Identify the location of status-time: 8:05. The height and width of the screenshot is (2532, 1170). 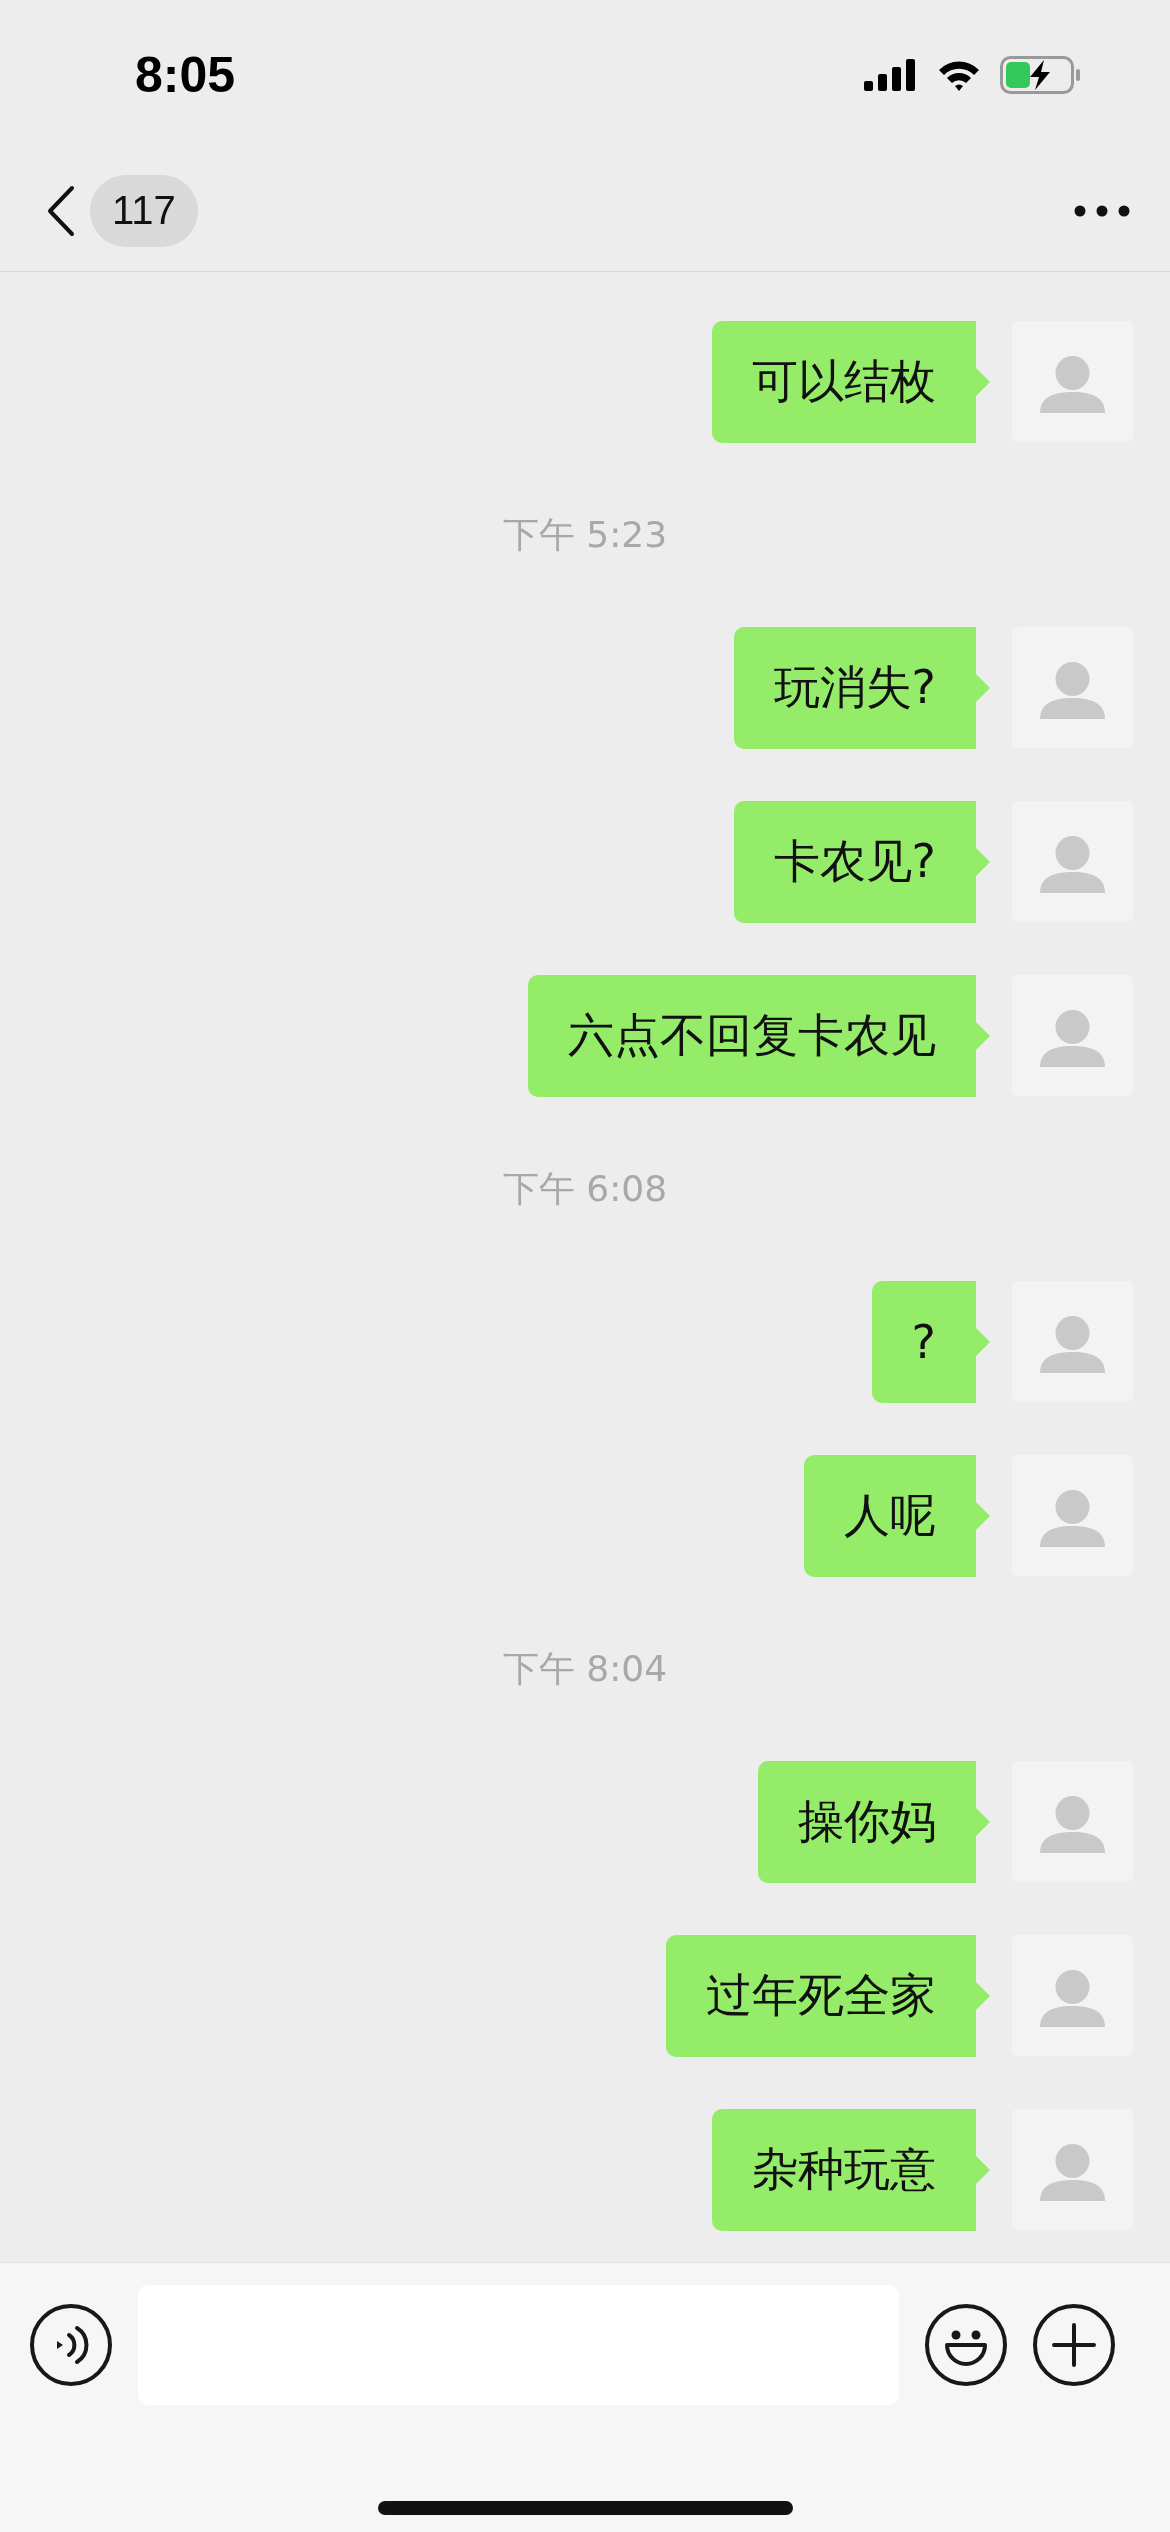
(185, 75).